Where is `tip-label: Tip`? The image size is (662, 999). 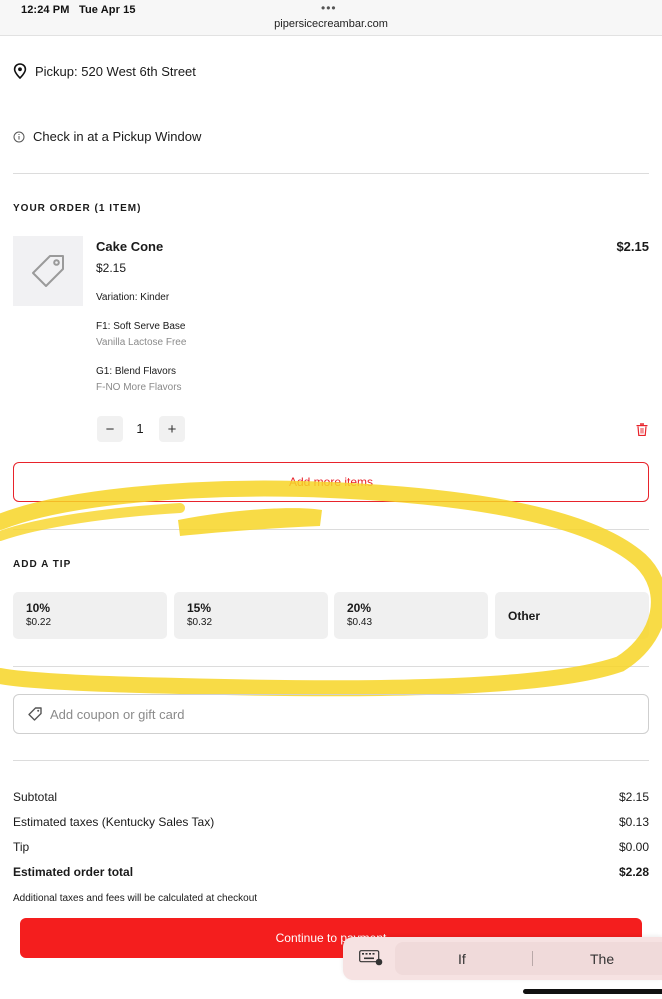
tip-label: Tip is located at coordinates (21, 847).